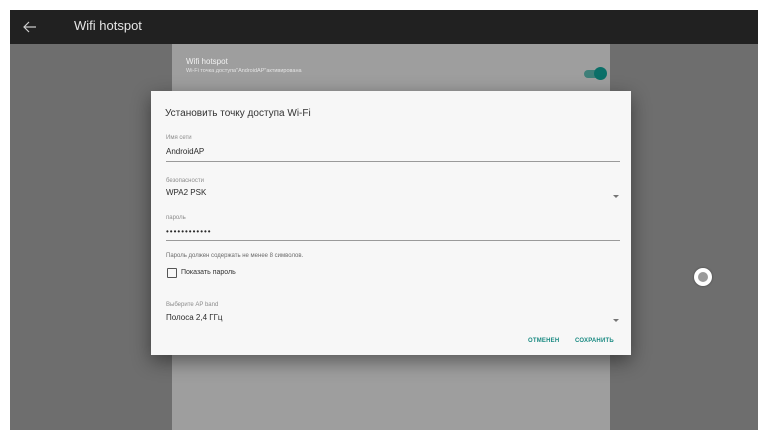 The image size is (767, 430). What do you see at coordinates (393, 161) in the screenshot?
I see `ssid-underline` at bounding box center [393, 161].